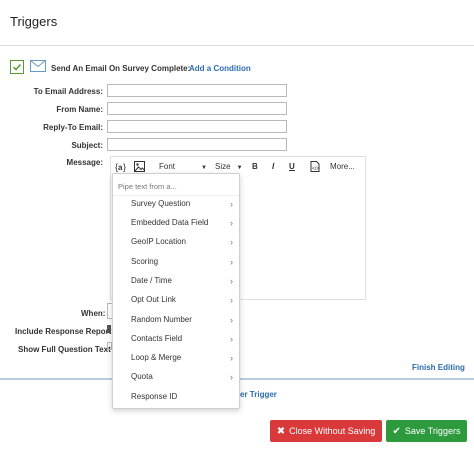  I want to click on menu-item-label: Opt Out Link, so click(153, 299).